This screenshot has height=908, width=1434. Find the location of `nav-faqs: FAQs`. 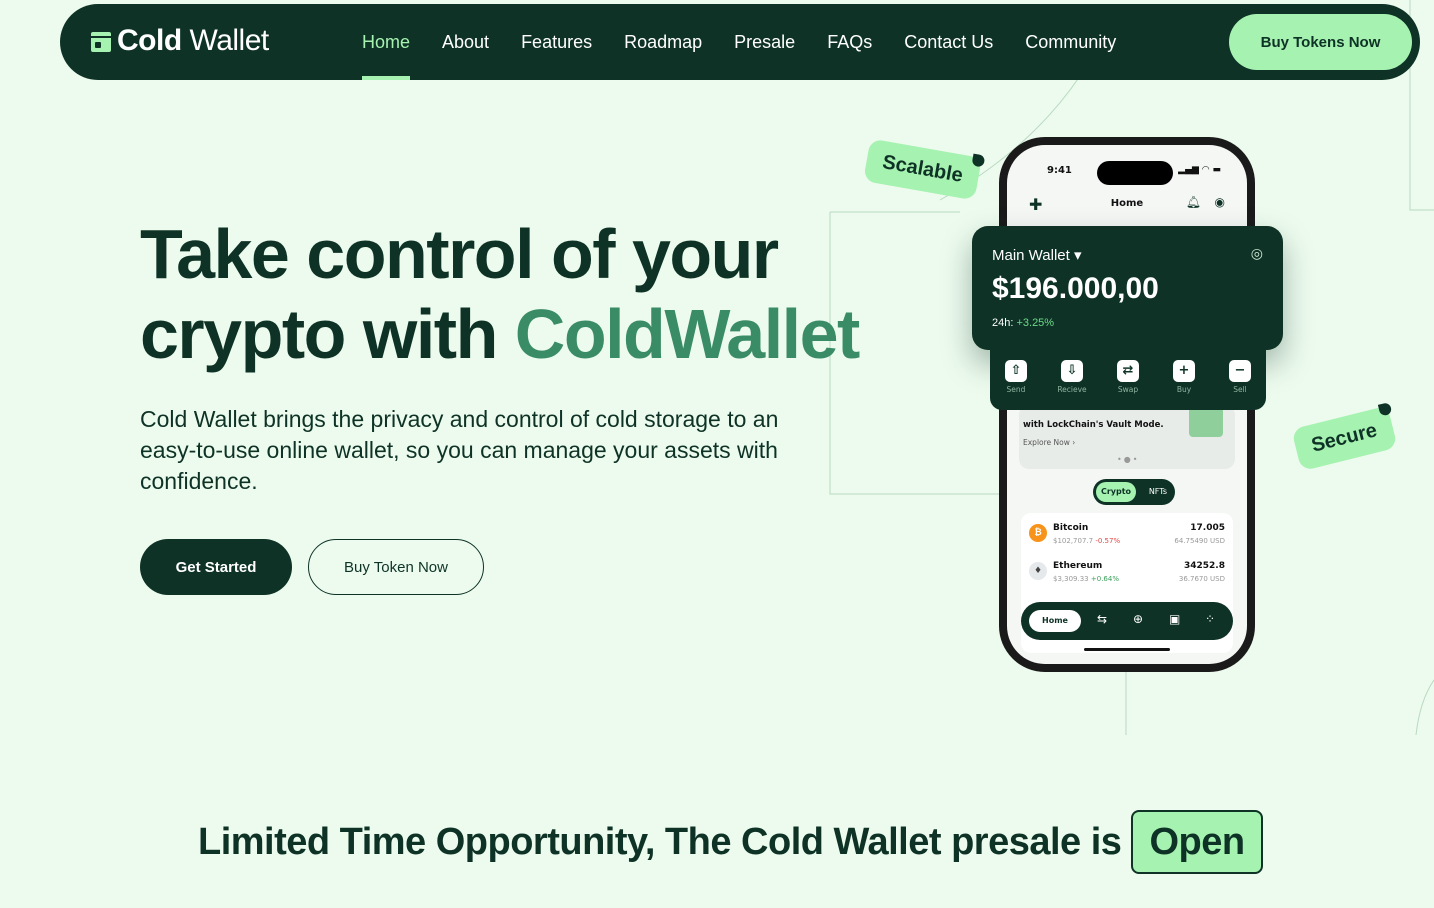

nav-faqs: FAQs is located at coordinates (849, 42).